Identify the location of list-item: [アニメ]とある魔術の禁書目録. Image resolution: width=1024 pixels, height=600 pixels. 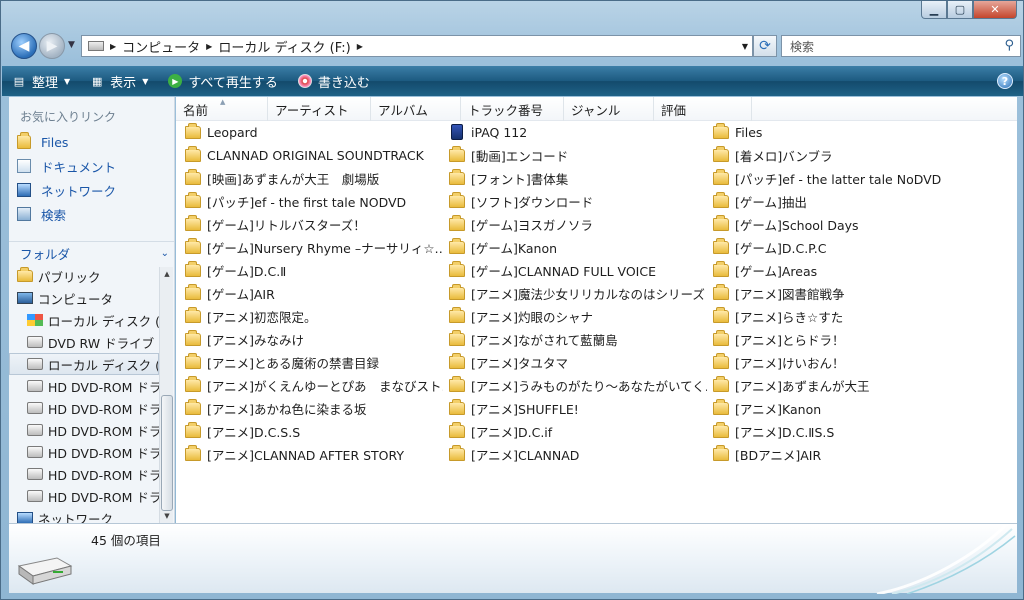
(314, 362).